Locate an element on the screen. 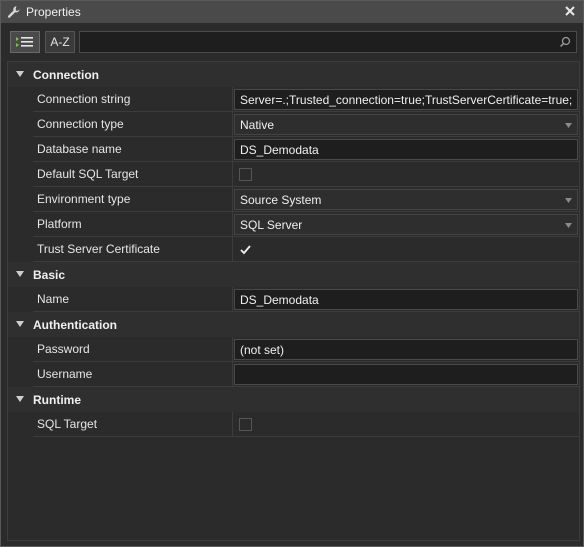  property-row-connection-type: Connection type Native is located at coordinates (293, 124).